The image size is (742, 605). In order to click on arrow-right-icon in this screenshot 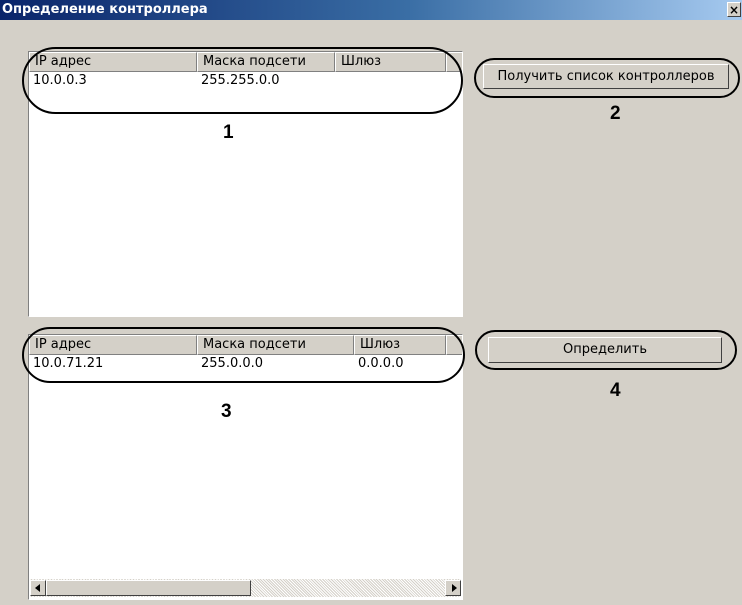, I will do `click(453, 588)`.